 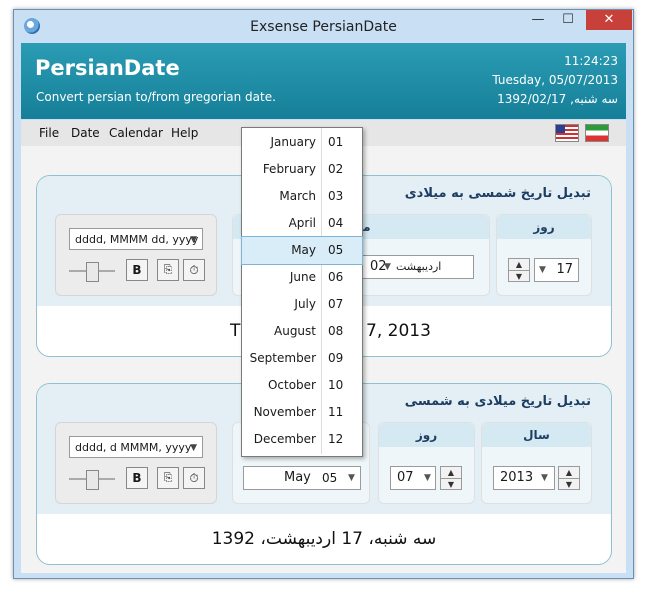 I want to click on month-option: January 01, so click(x=302, y=142).